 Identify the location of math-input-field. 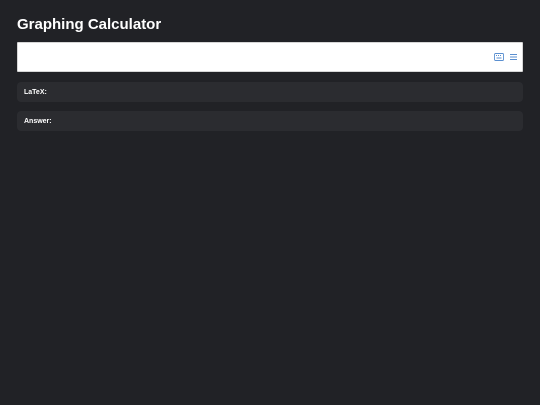
(270, 57).